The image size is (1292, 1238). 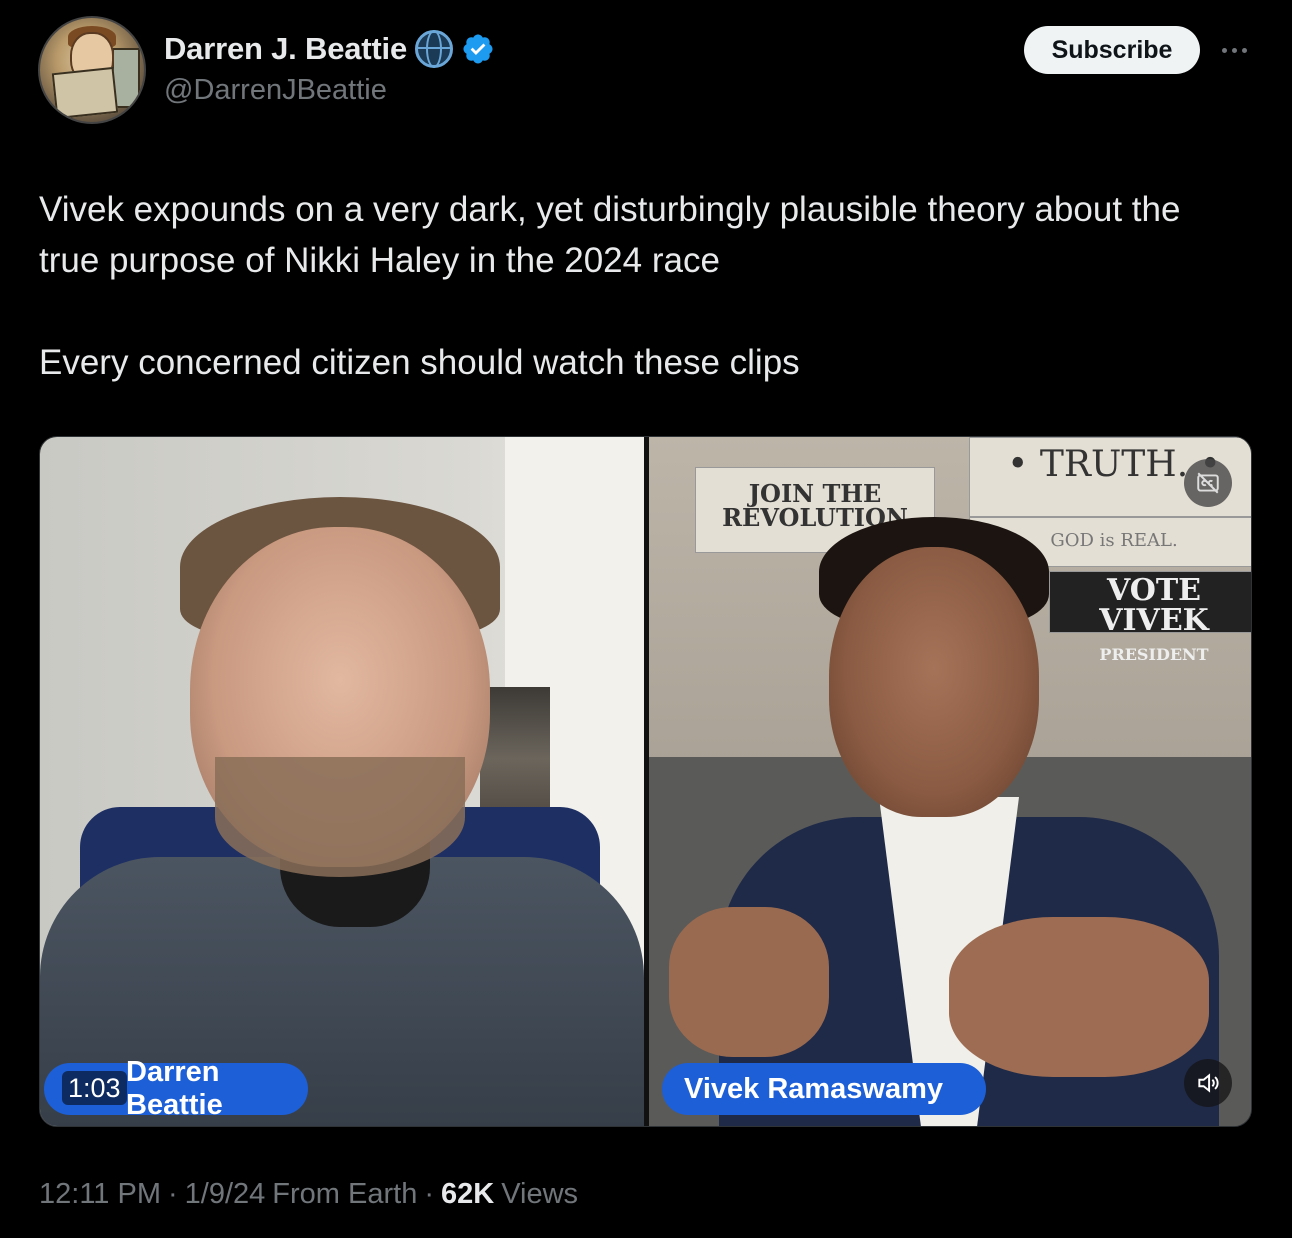 I want to click on video-duration: 1:03, so click(x=94, y=1088).